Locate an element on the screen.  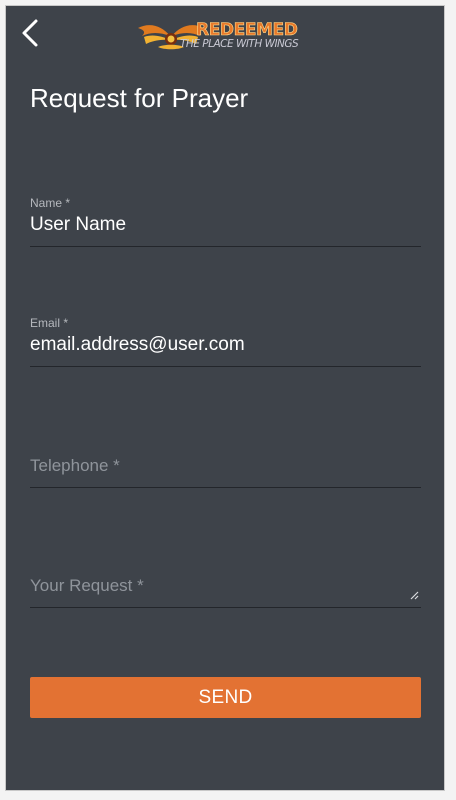
email-field-label: Email * is located at coordinates (49, 323).